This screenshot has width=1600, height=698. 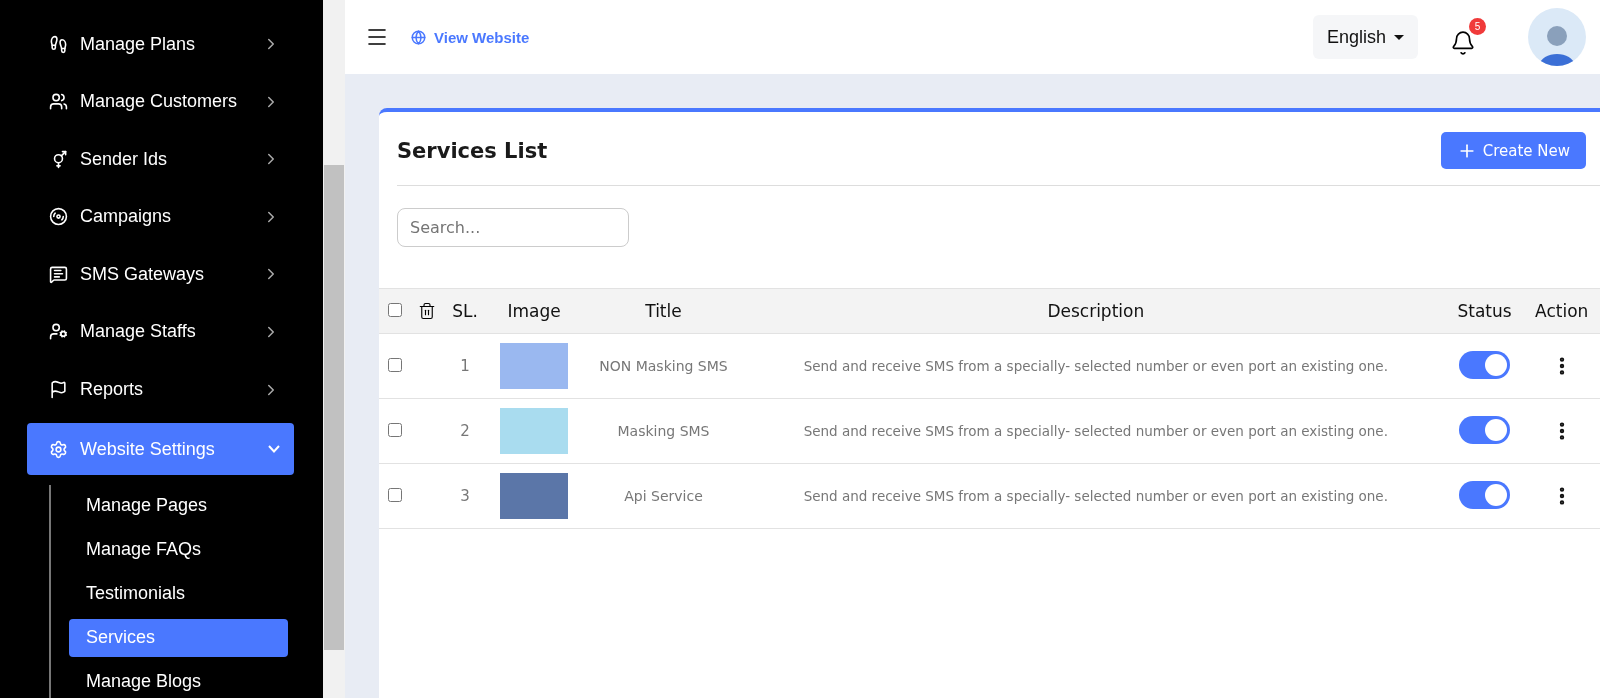 What do you see at coordinates (1484, 311) in the screenshot?
I see `column-header: Status` at bounding box center [1484, 311].